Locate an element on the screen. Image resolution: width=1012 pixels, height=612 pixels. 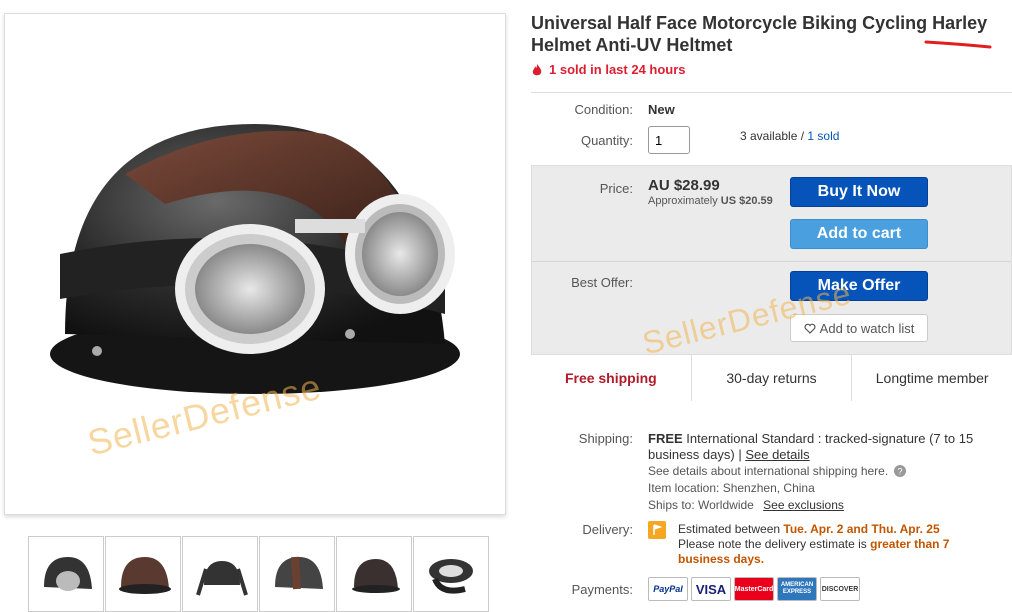
delivery-prefix: Estimated between is located at coordinates (729, 529).